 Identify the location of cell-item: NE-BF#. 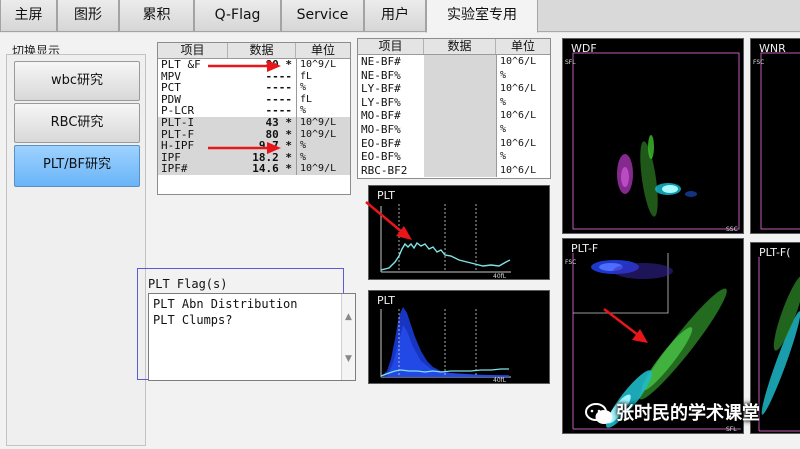
(381, 61).